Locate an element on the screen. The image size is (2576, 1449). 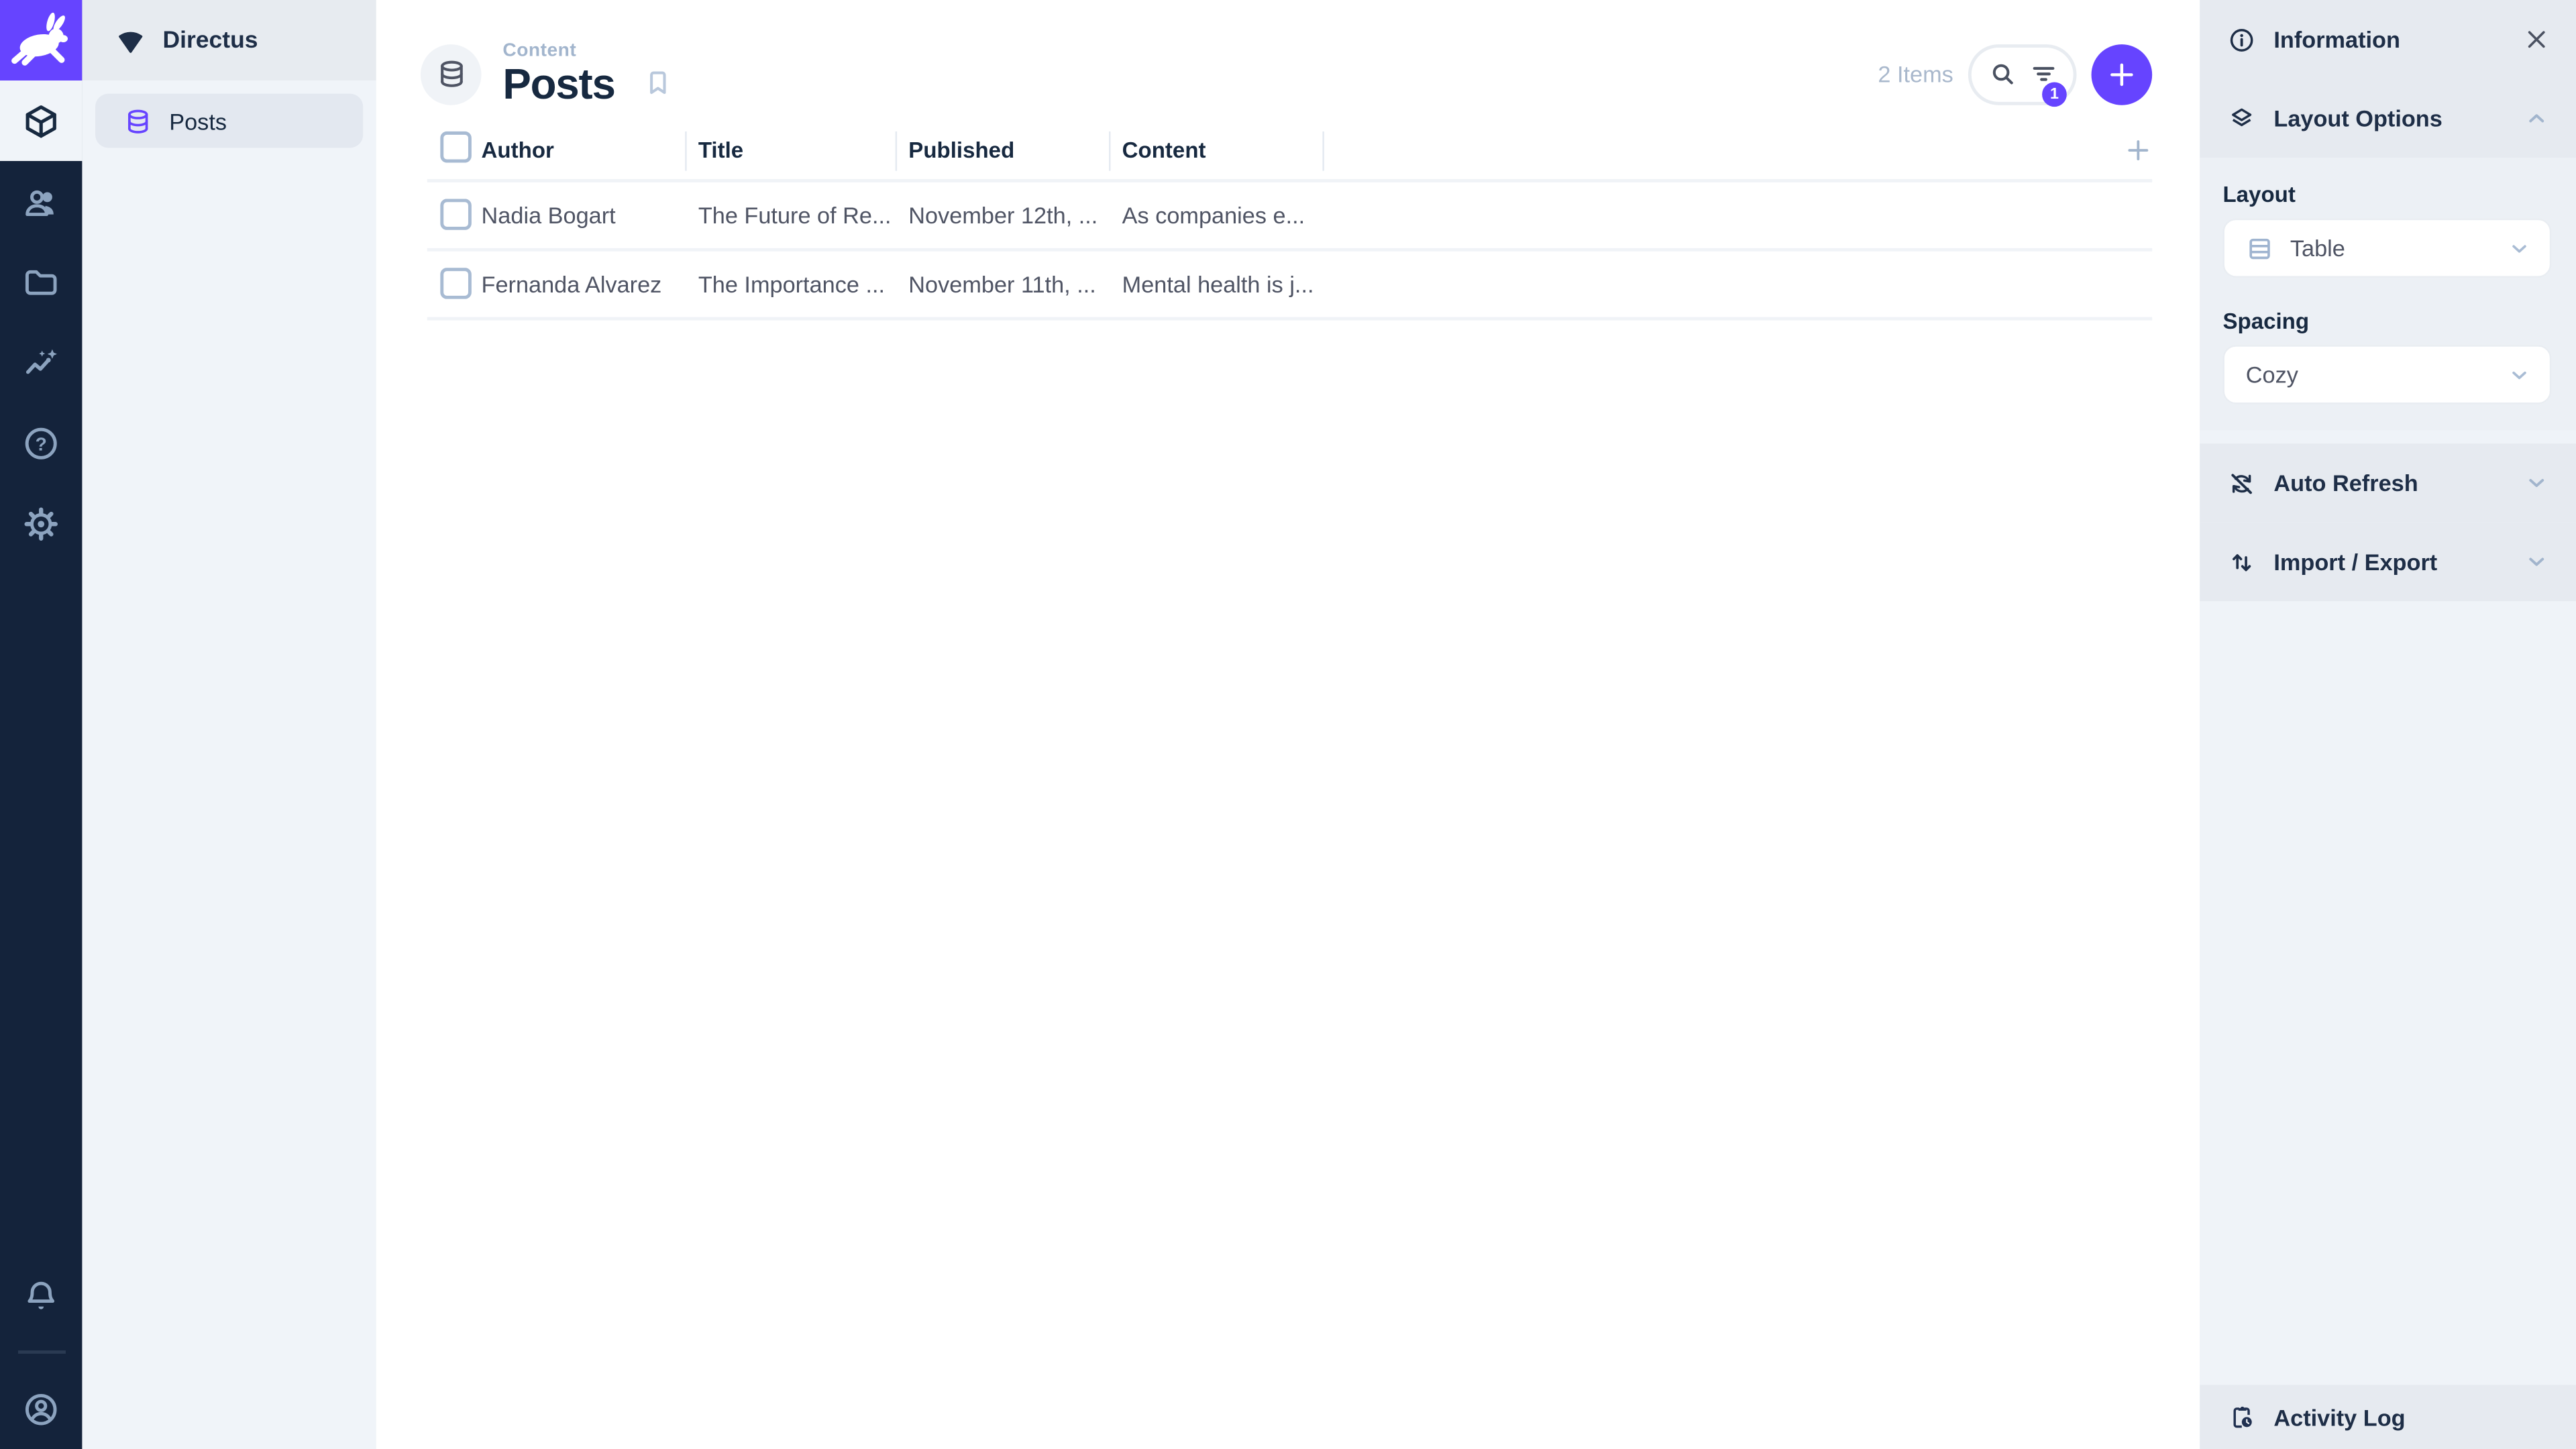
module-help: ? is located at coordinates (41, 442).